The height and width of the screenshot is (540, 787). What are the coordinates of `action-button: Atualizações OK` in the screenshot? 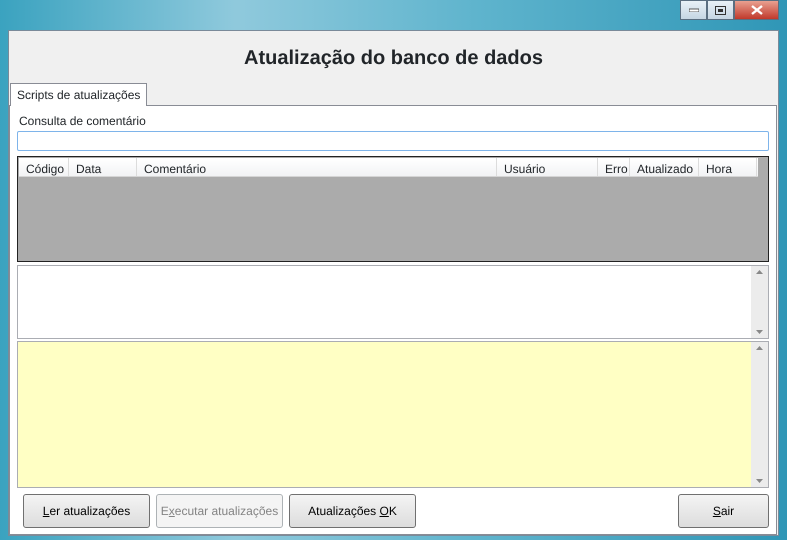 It's located at (352, 511).